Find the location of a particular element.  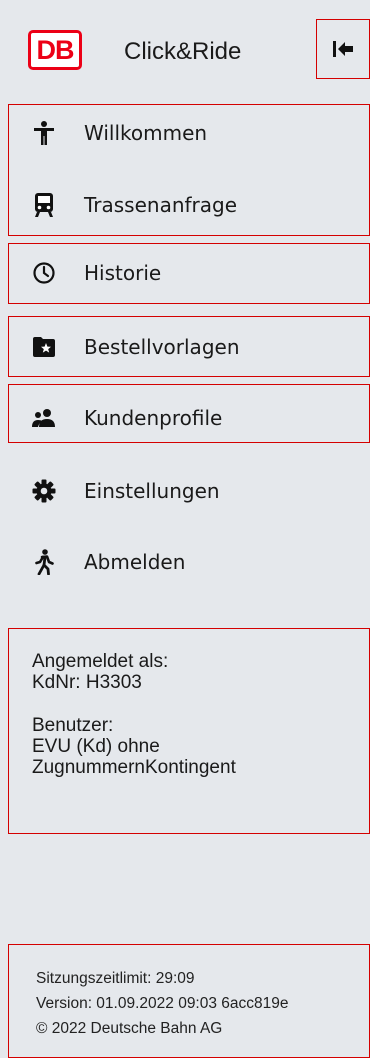

highlight-box-historie is located at coordinates (189, 273).